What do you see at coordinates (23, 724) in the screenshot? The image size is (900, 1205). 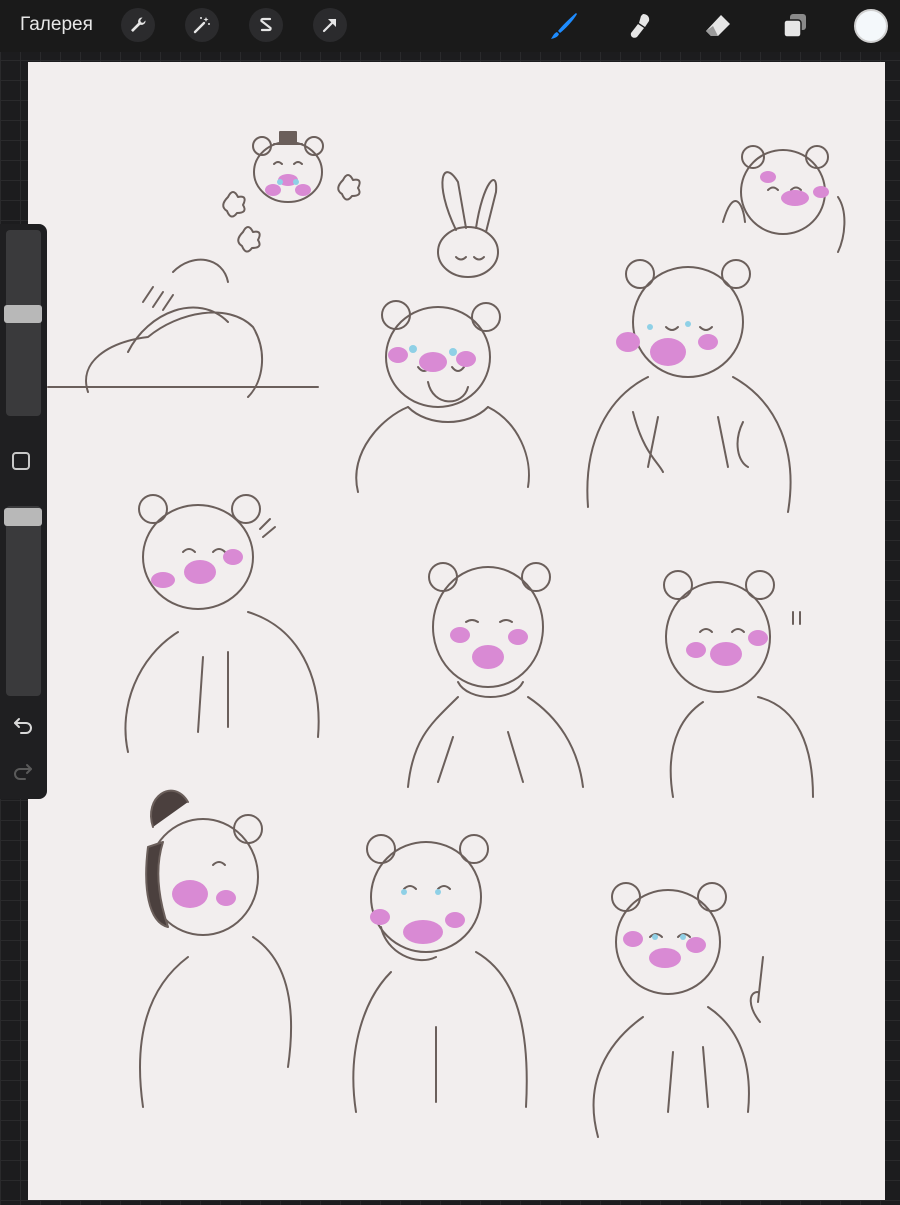 I see `undo-icon` at bounding box center [23, 724].